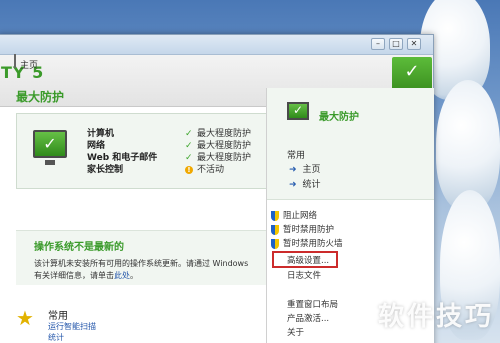 This screenshot has height=343, width=500. What do you see at coordinates (154, 276) in the screenshot?
I see `warning-line-2: 有关详细信息，请单击此处。` at bounding box center [154, 276].